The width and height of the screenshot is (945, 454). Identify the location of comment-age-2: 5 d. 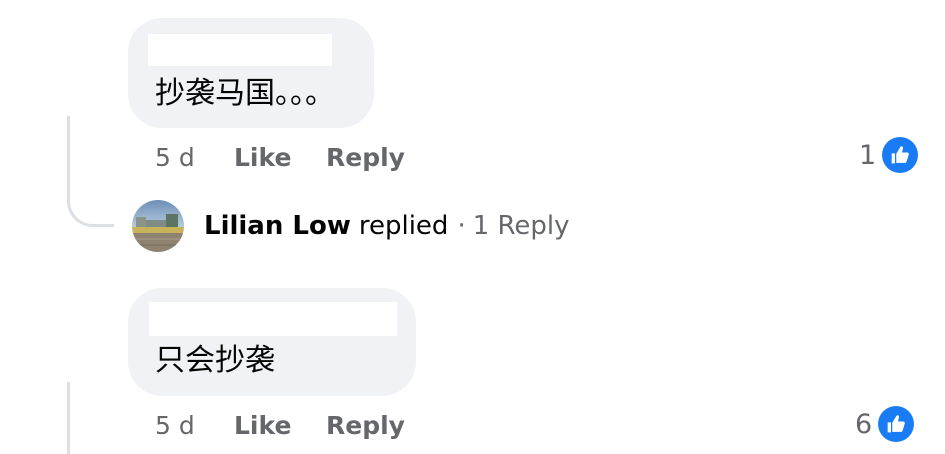
(175, 425).